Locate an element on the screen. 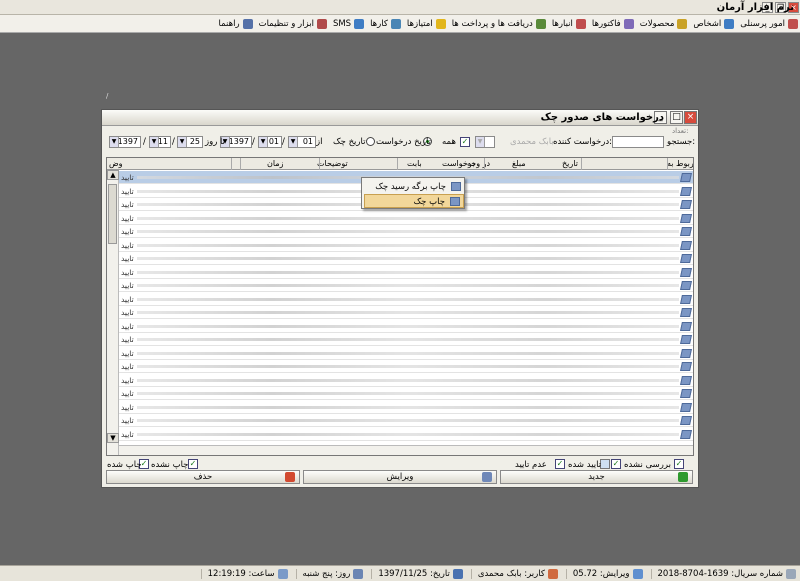 Image resolution: width=800 pixels, height=581 pixels. not-approved-checkbox: ✓ is located at coordinates (560, 464).